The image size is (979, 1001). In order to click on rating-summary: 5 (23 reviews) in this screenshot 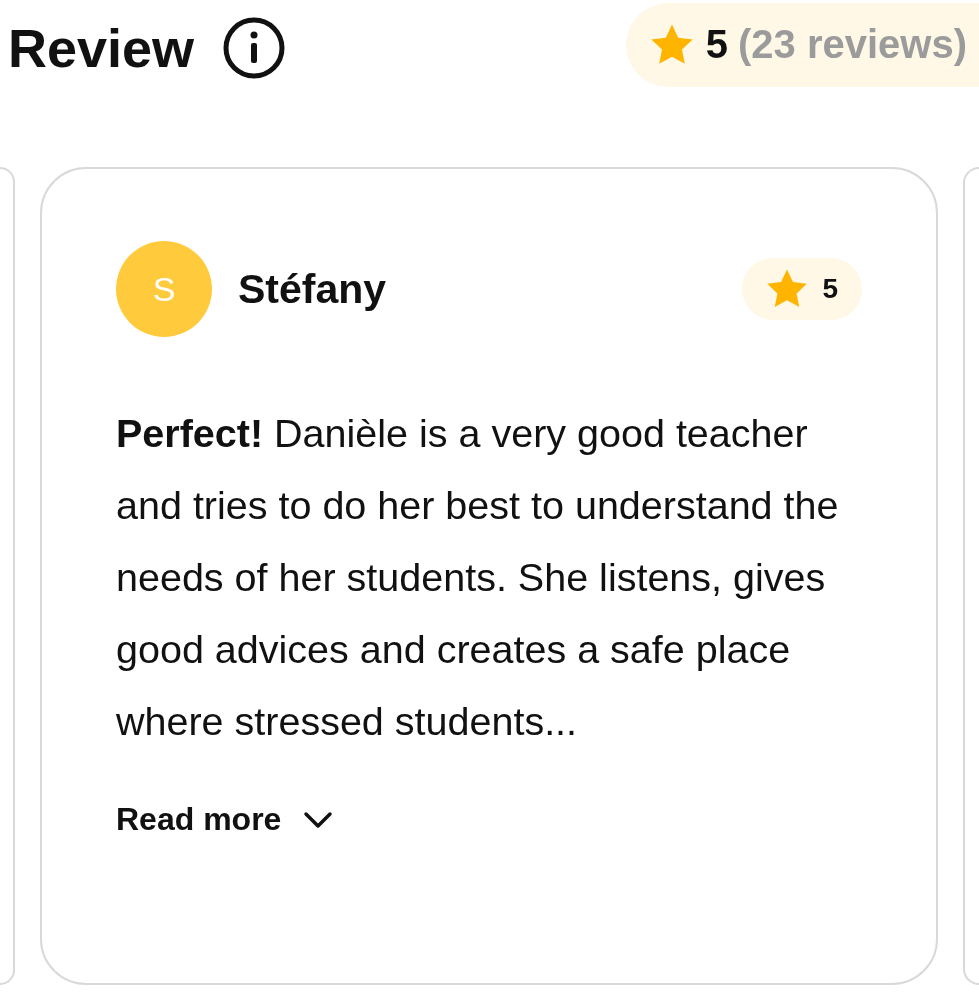, I will do `click(802, 44)`.